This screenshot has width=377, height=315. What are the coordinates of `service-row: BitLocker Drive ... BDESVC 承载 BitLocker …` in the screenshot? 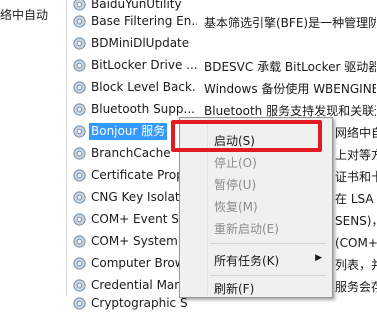 It's located at (222, 66).